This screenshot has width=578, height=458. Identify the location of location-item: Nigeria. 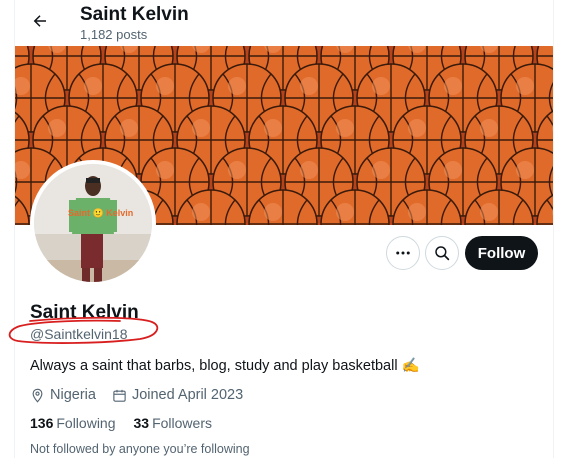
(63, 395).